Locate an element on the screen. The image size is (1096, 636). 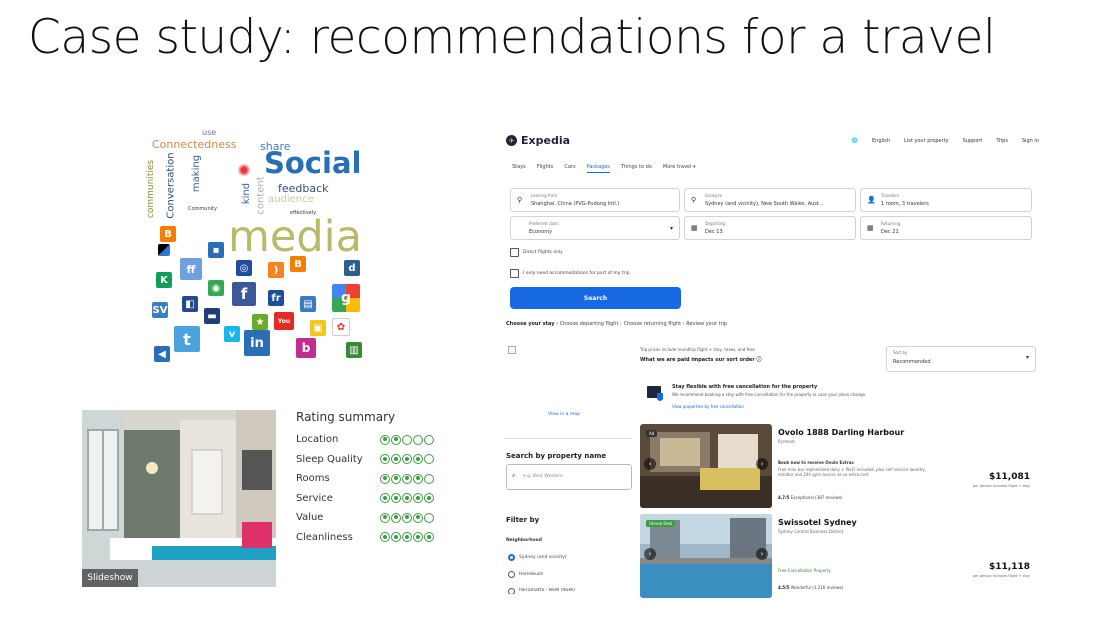
tab-stays: Stays is located at coordinates (519, 168).